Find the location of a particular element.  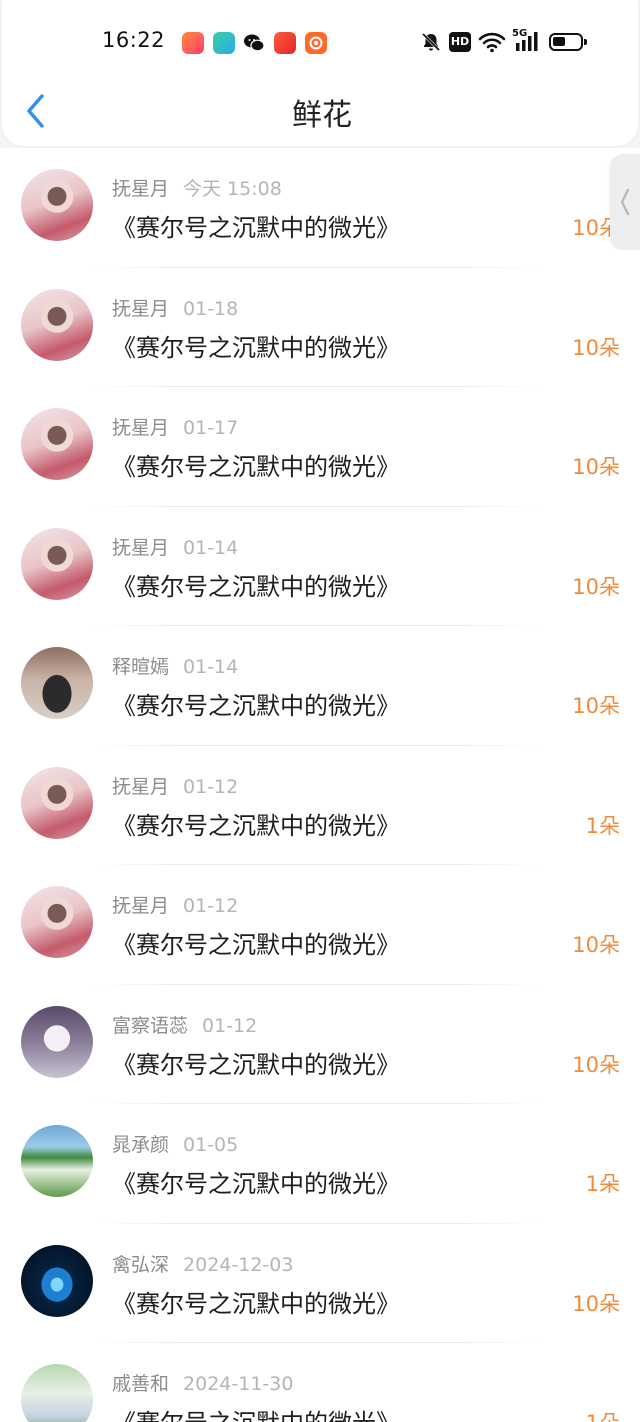

sender-info: 抚星月 今天 15:08 is located at coordinates (197, 187).